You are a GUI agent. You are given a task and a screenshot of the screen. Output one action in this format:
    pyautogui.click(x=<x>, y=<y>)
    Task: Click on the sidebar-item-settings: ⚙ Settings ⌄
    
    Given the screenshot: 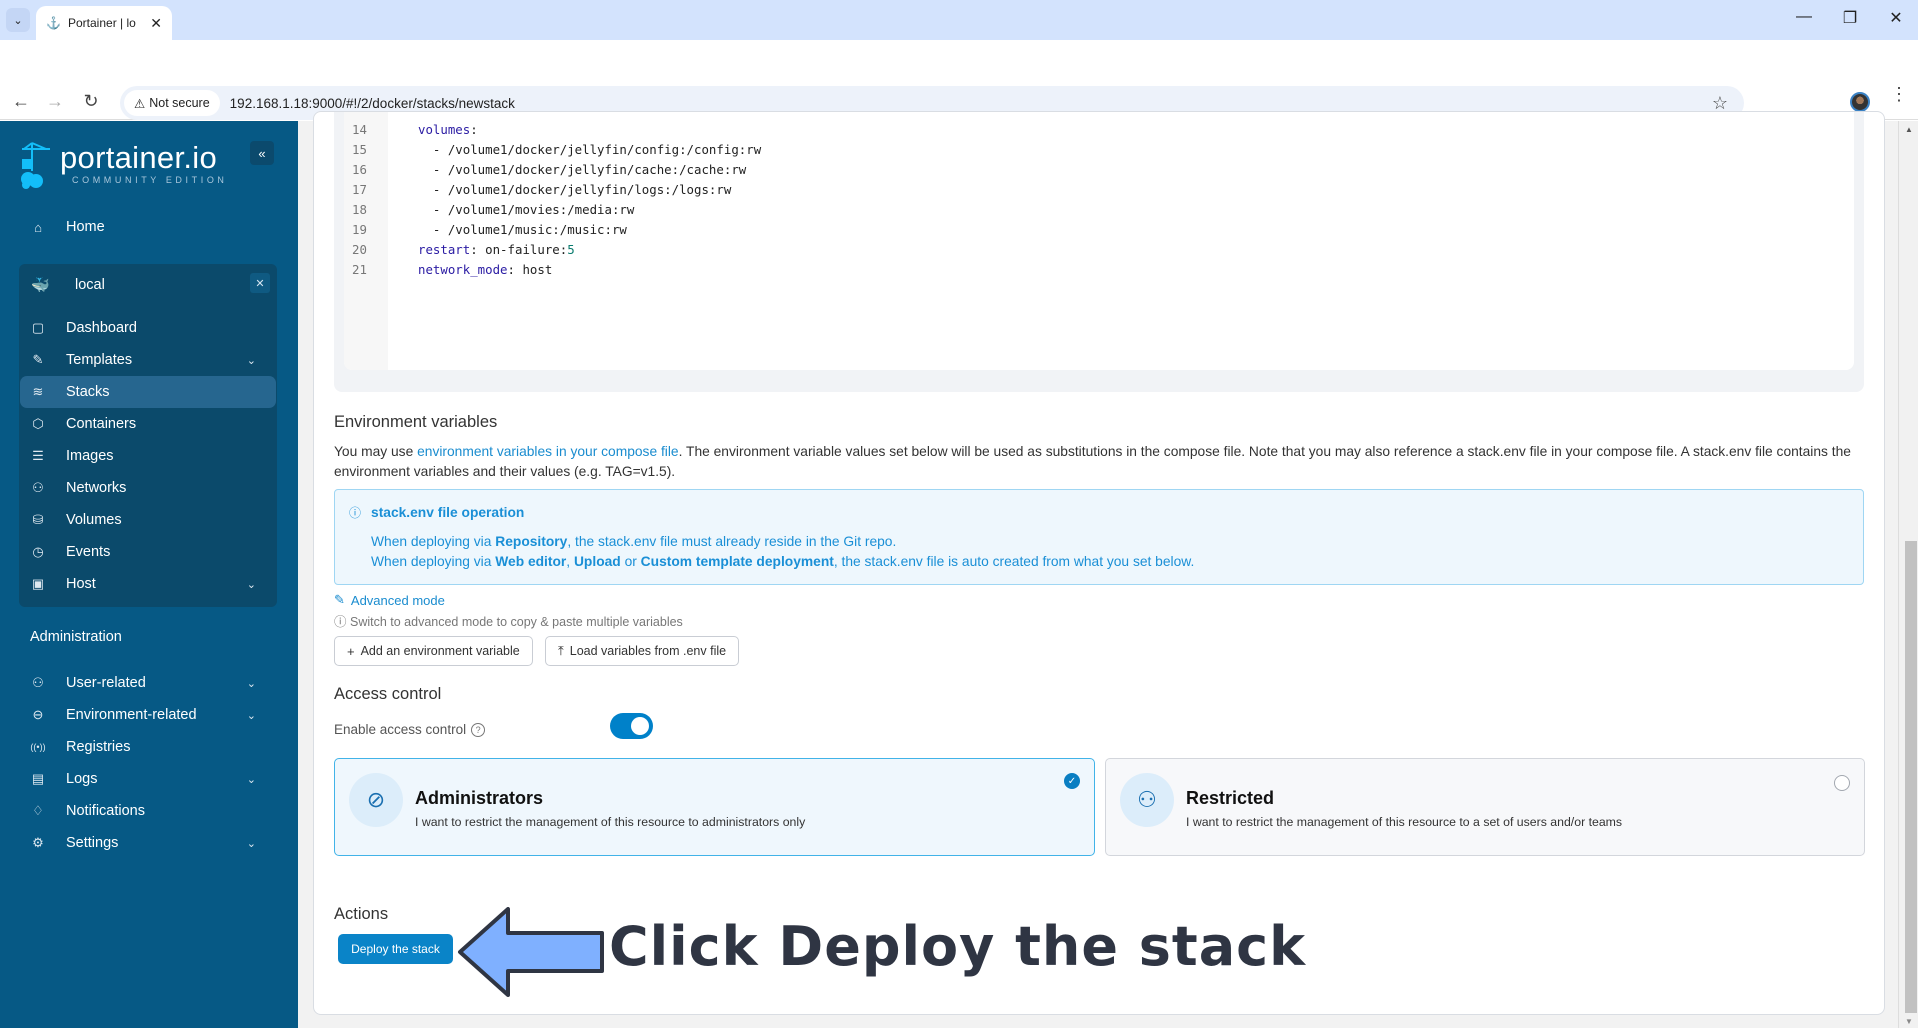 What is the action you would take?
    pyautogui.click(x=148, y=843)
    